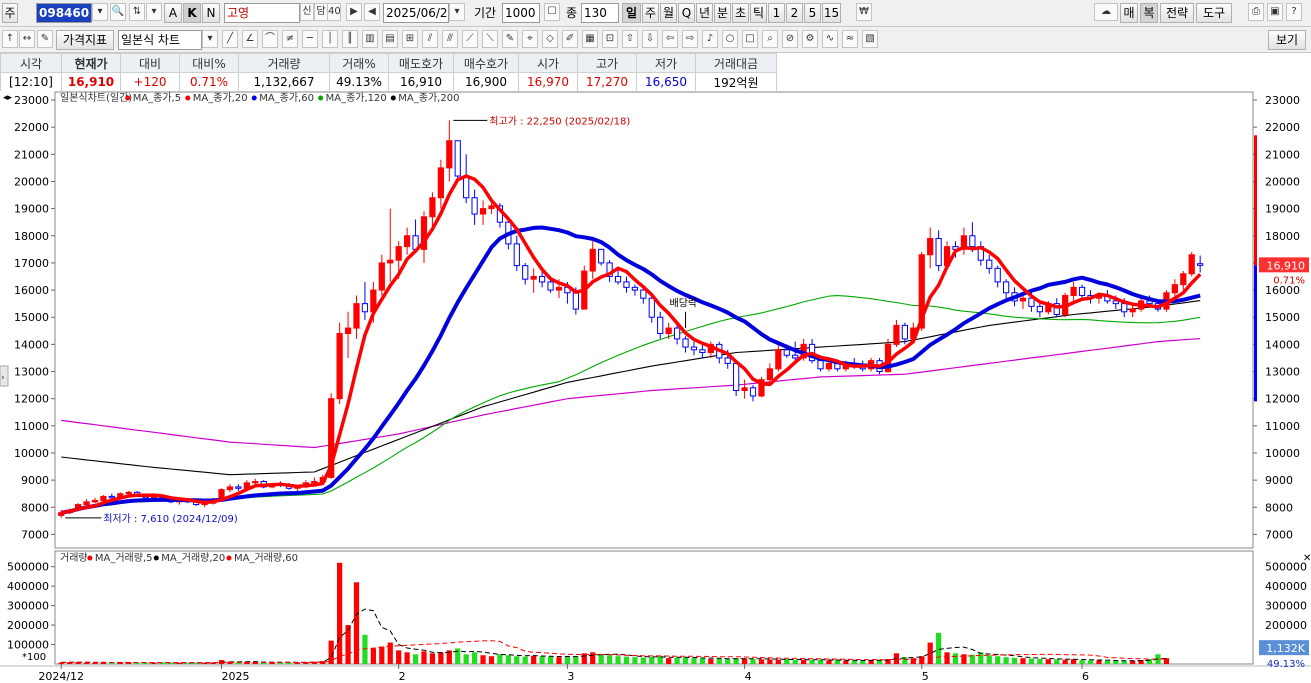 Image resolution: width=1311 pixels, height=683 pixels. What do you see at coordinates (794, 13) in the screenshot?
I see `interval-tab-9: 2` at bounding box center [794, 13].